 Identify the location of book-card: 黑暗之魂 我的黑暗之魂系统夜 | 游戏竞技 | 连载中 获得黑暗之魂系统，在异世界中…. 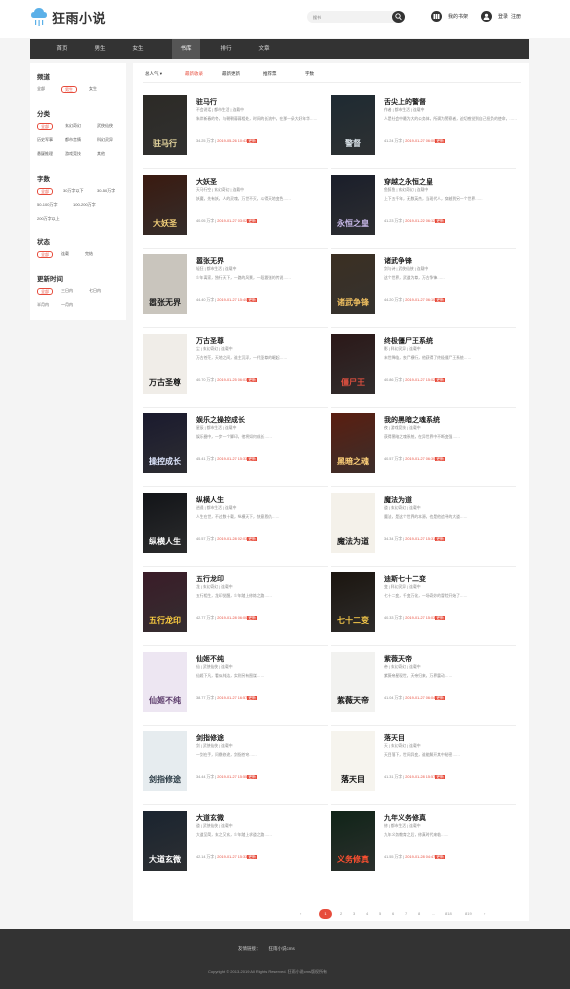
(423, 450).